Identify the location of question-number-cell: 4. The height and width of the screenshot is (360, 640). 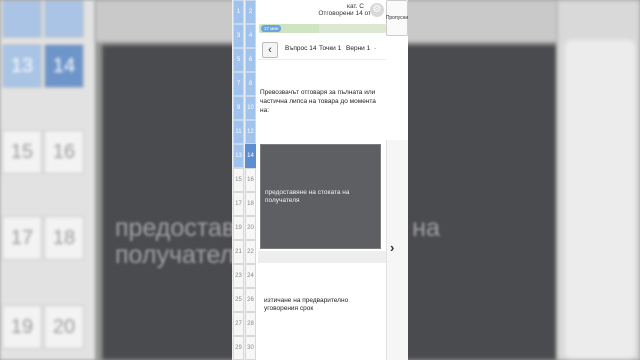
(250, 36).